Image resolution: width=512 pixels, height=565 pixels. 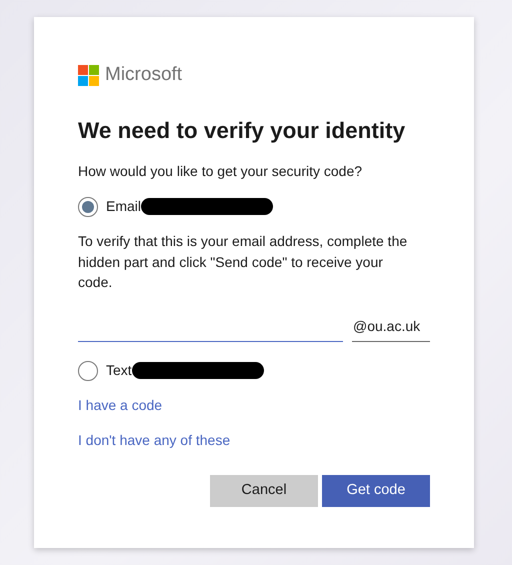 I want to click on link: I have a code, so click(x=120, y=405).